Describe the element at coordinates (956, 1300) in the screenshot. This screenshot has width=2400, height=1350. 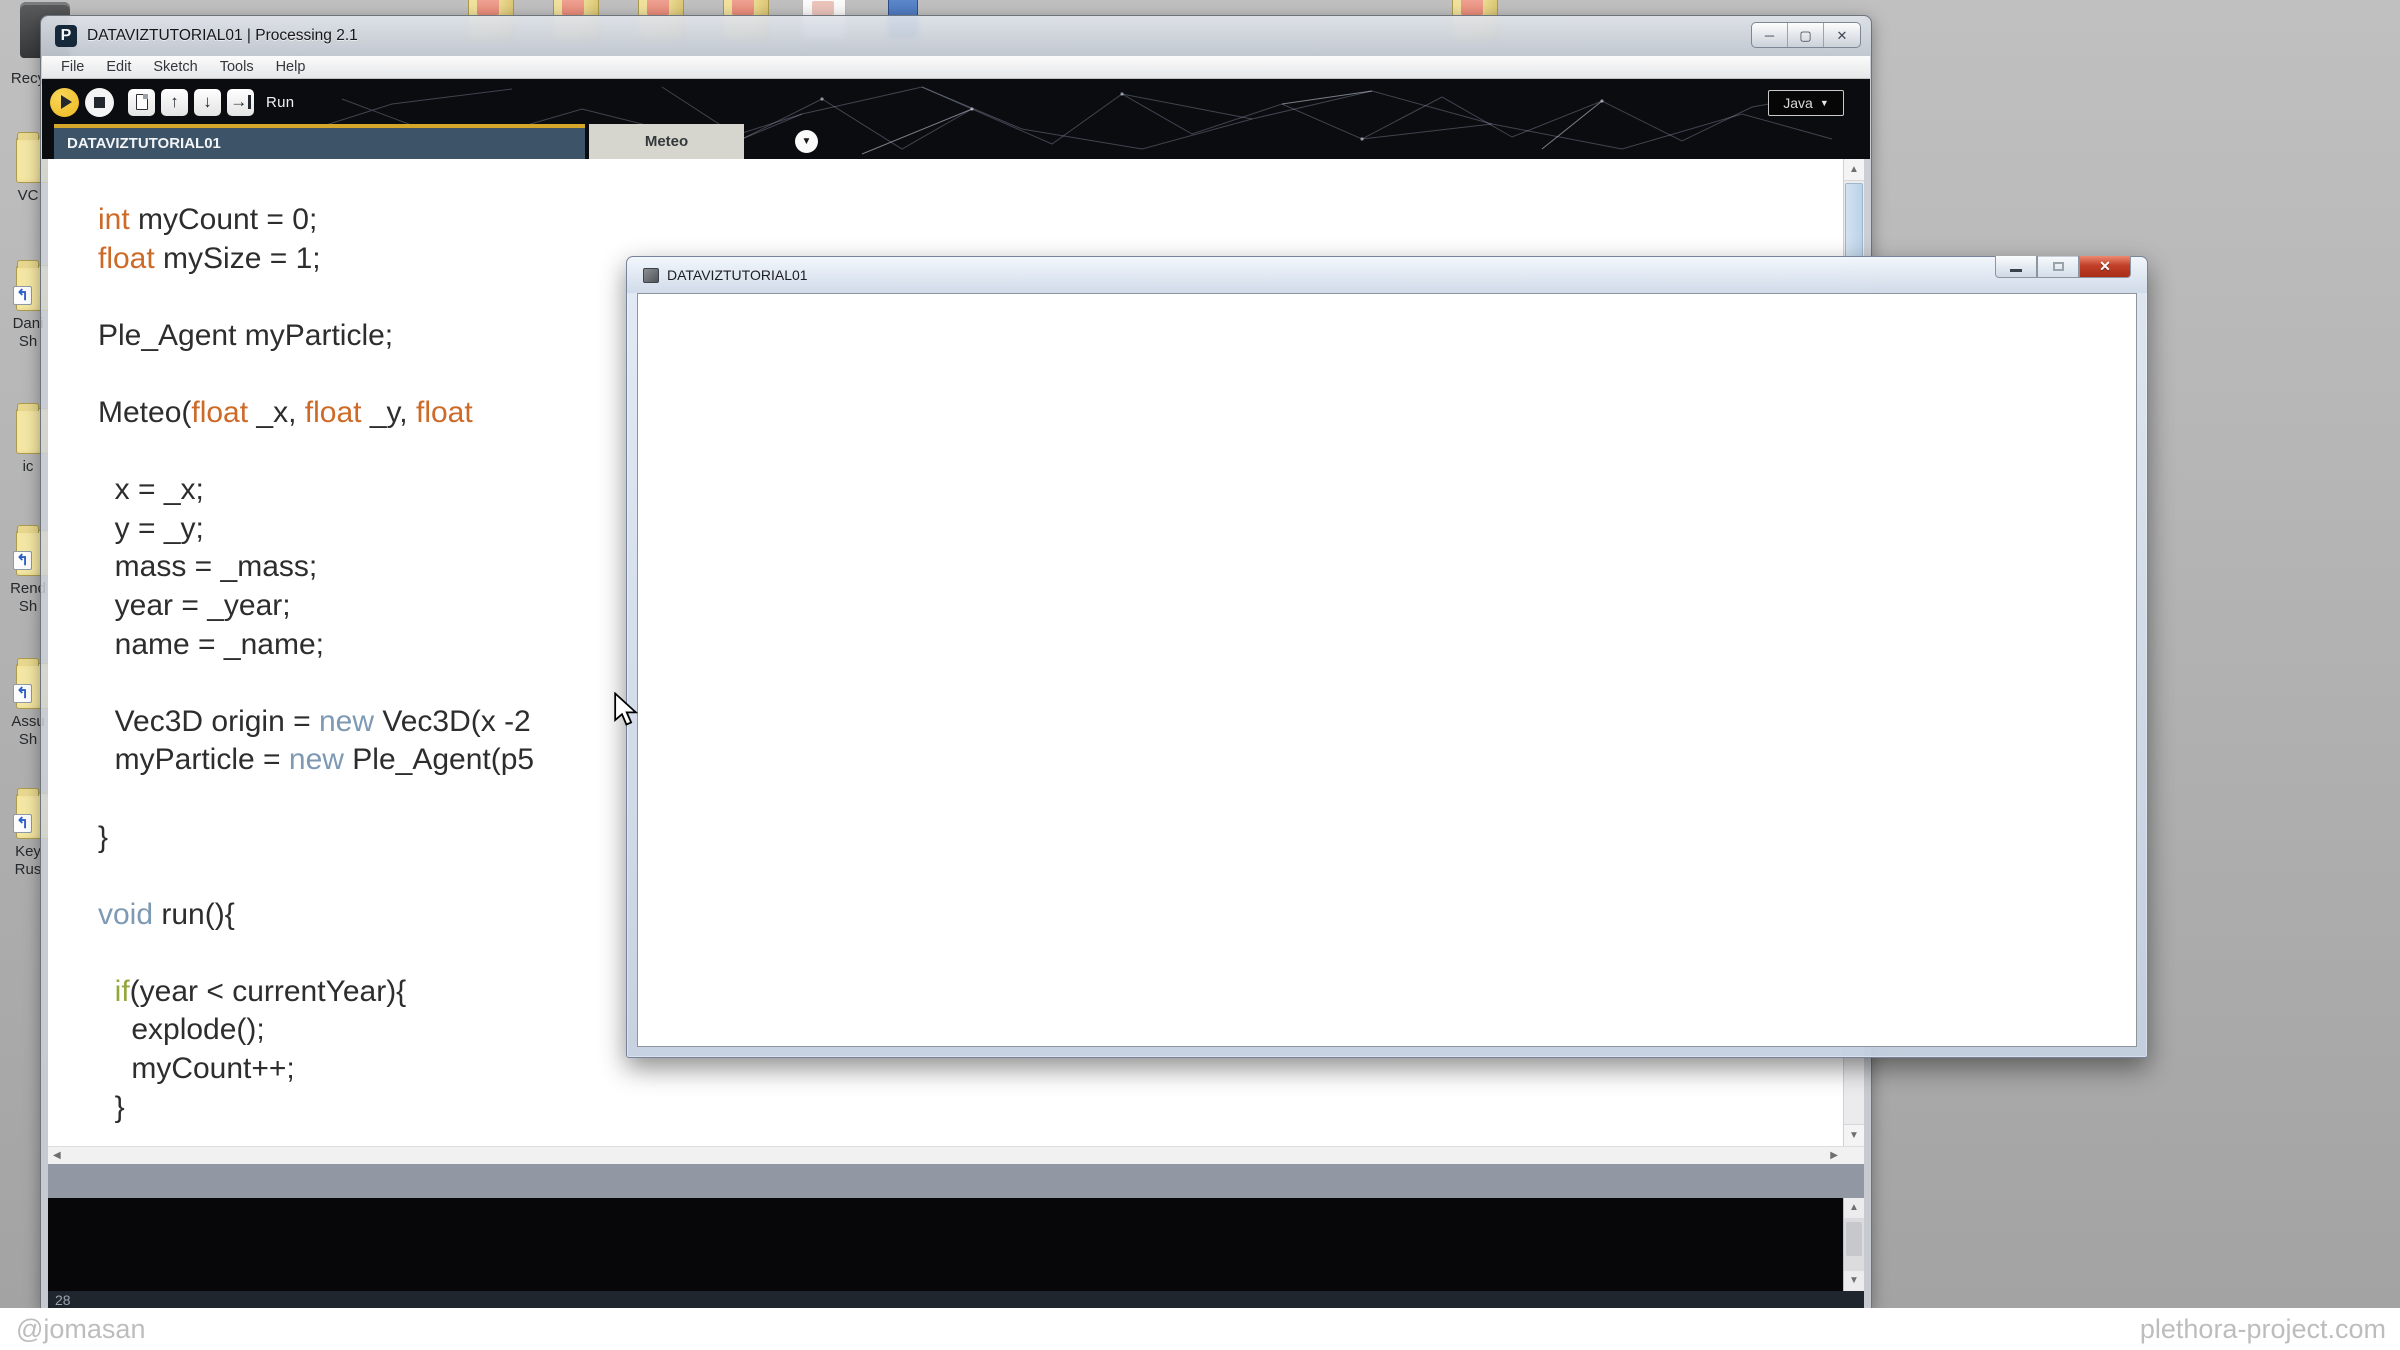
I see `status-line-number: 28` at that location.